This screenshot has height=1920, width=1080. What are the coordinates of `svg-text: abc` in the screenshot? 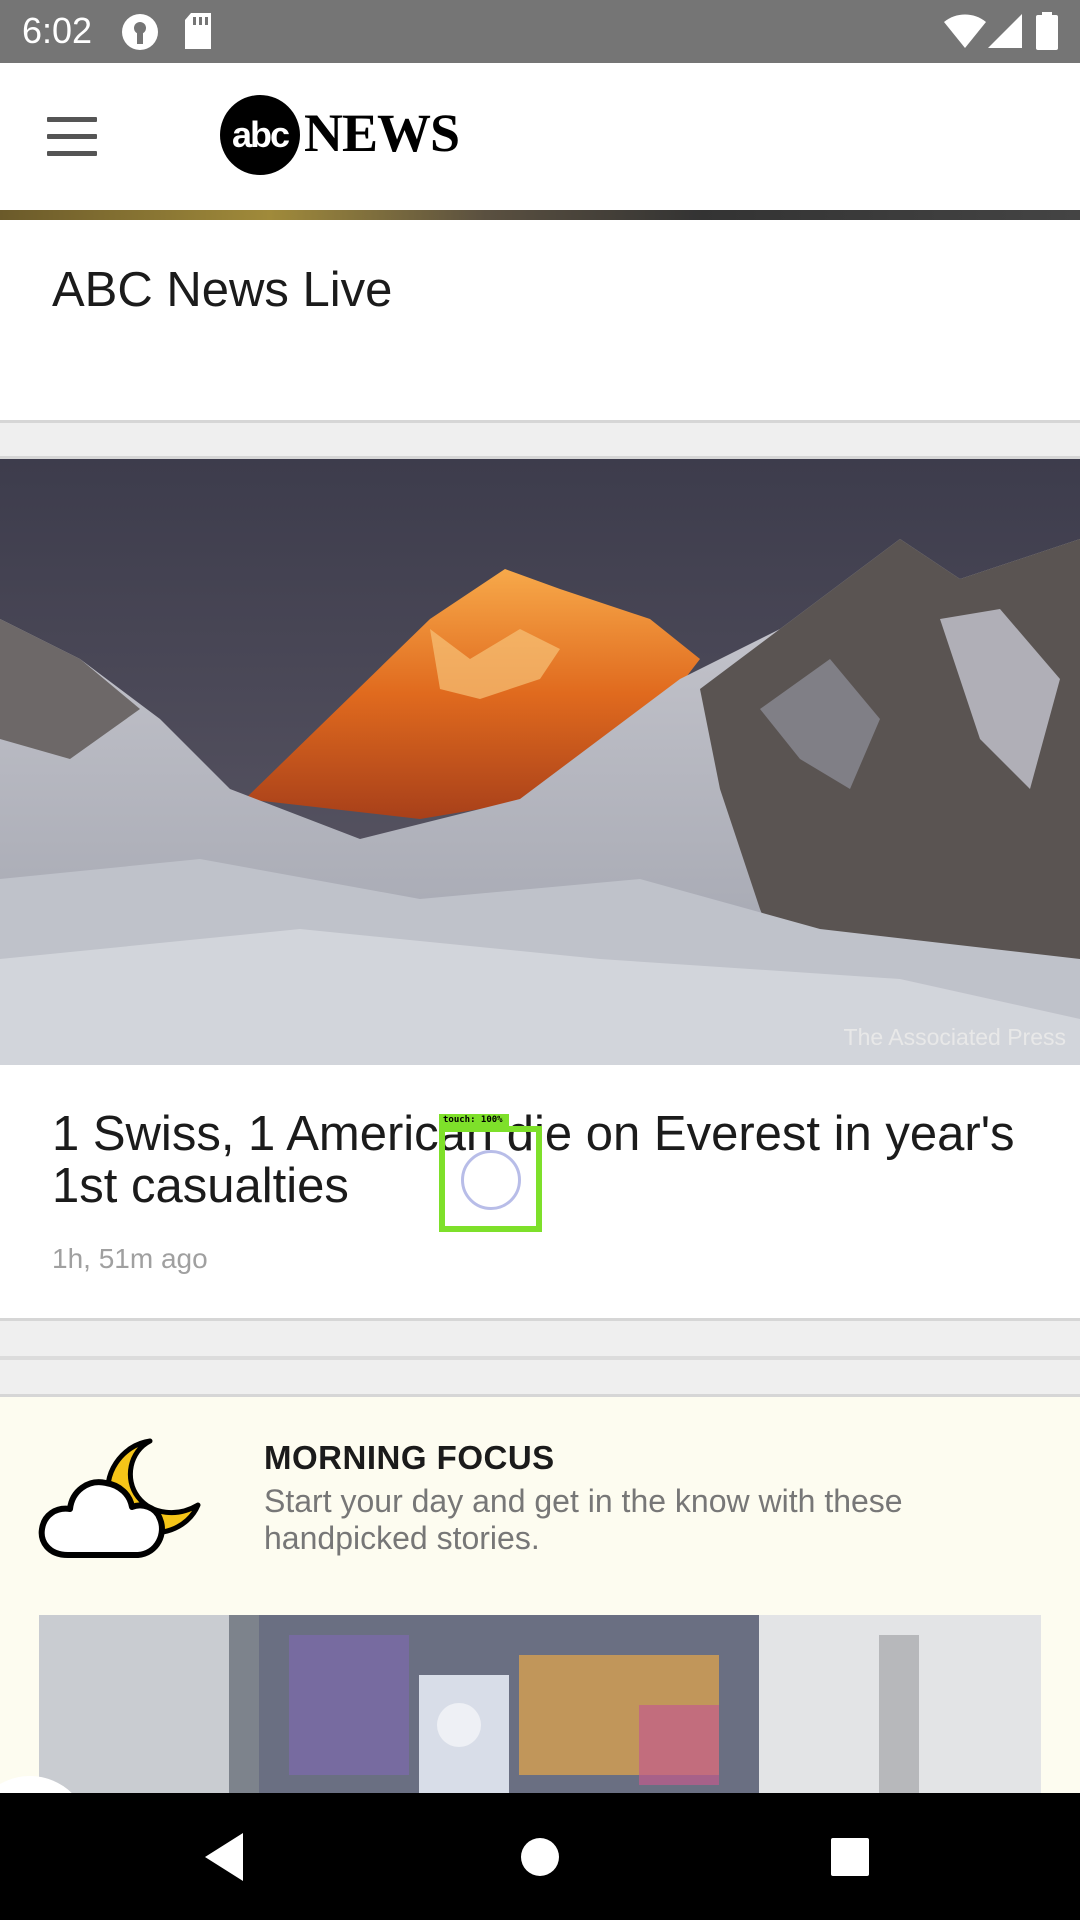 It's located at (260, 134).